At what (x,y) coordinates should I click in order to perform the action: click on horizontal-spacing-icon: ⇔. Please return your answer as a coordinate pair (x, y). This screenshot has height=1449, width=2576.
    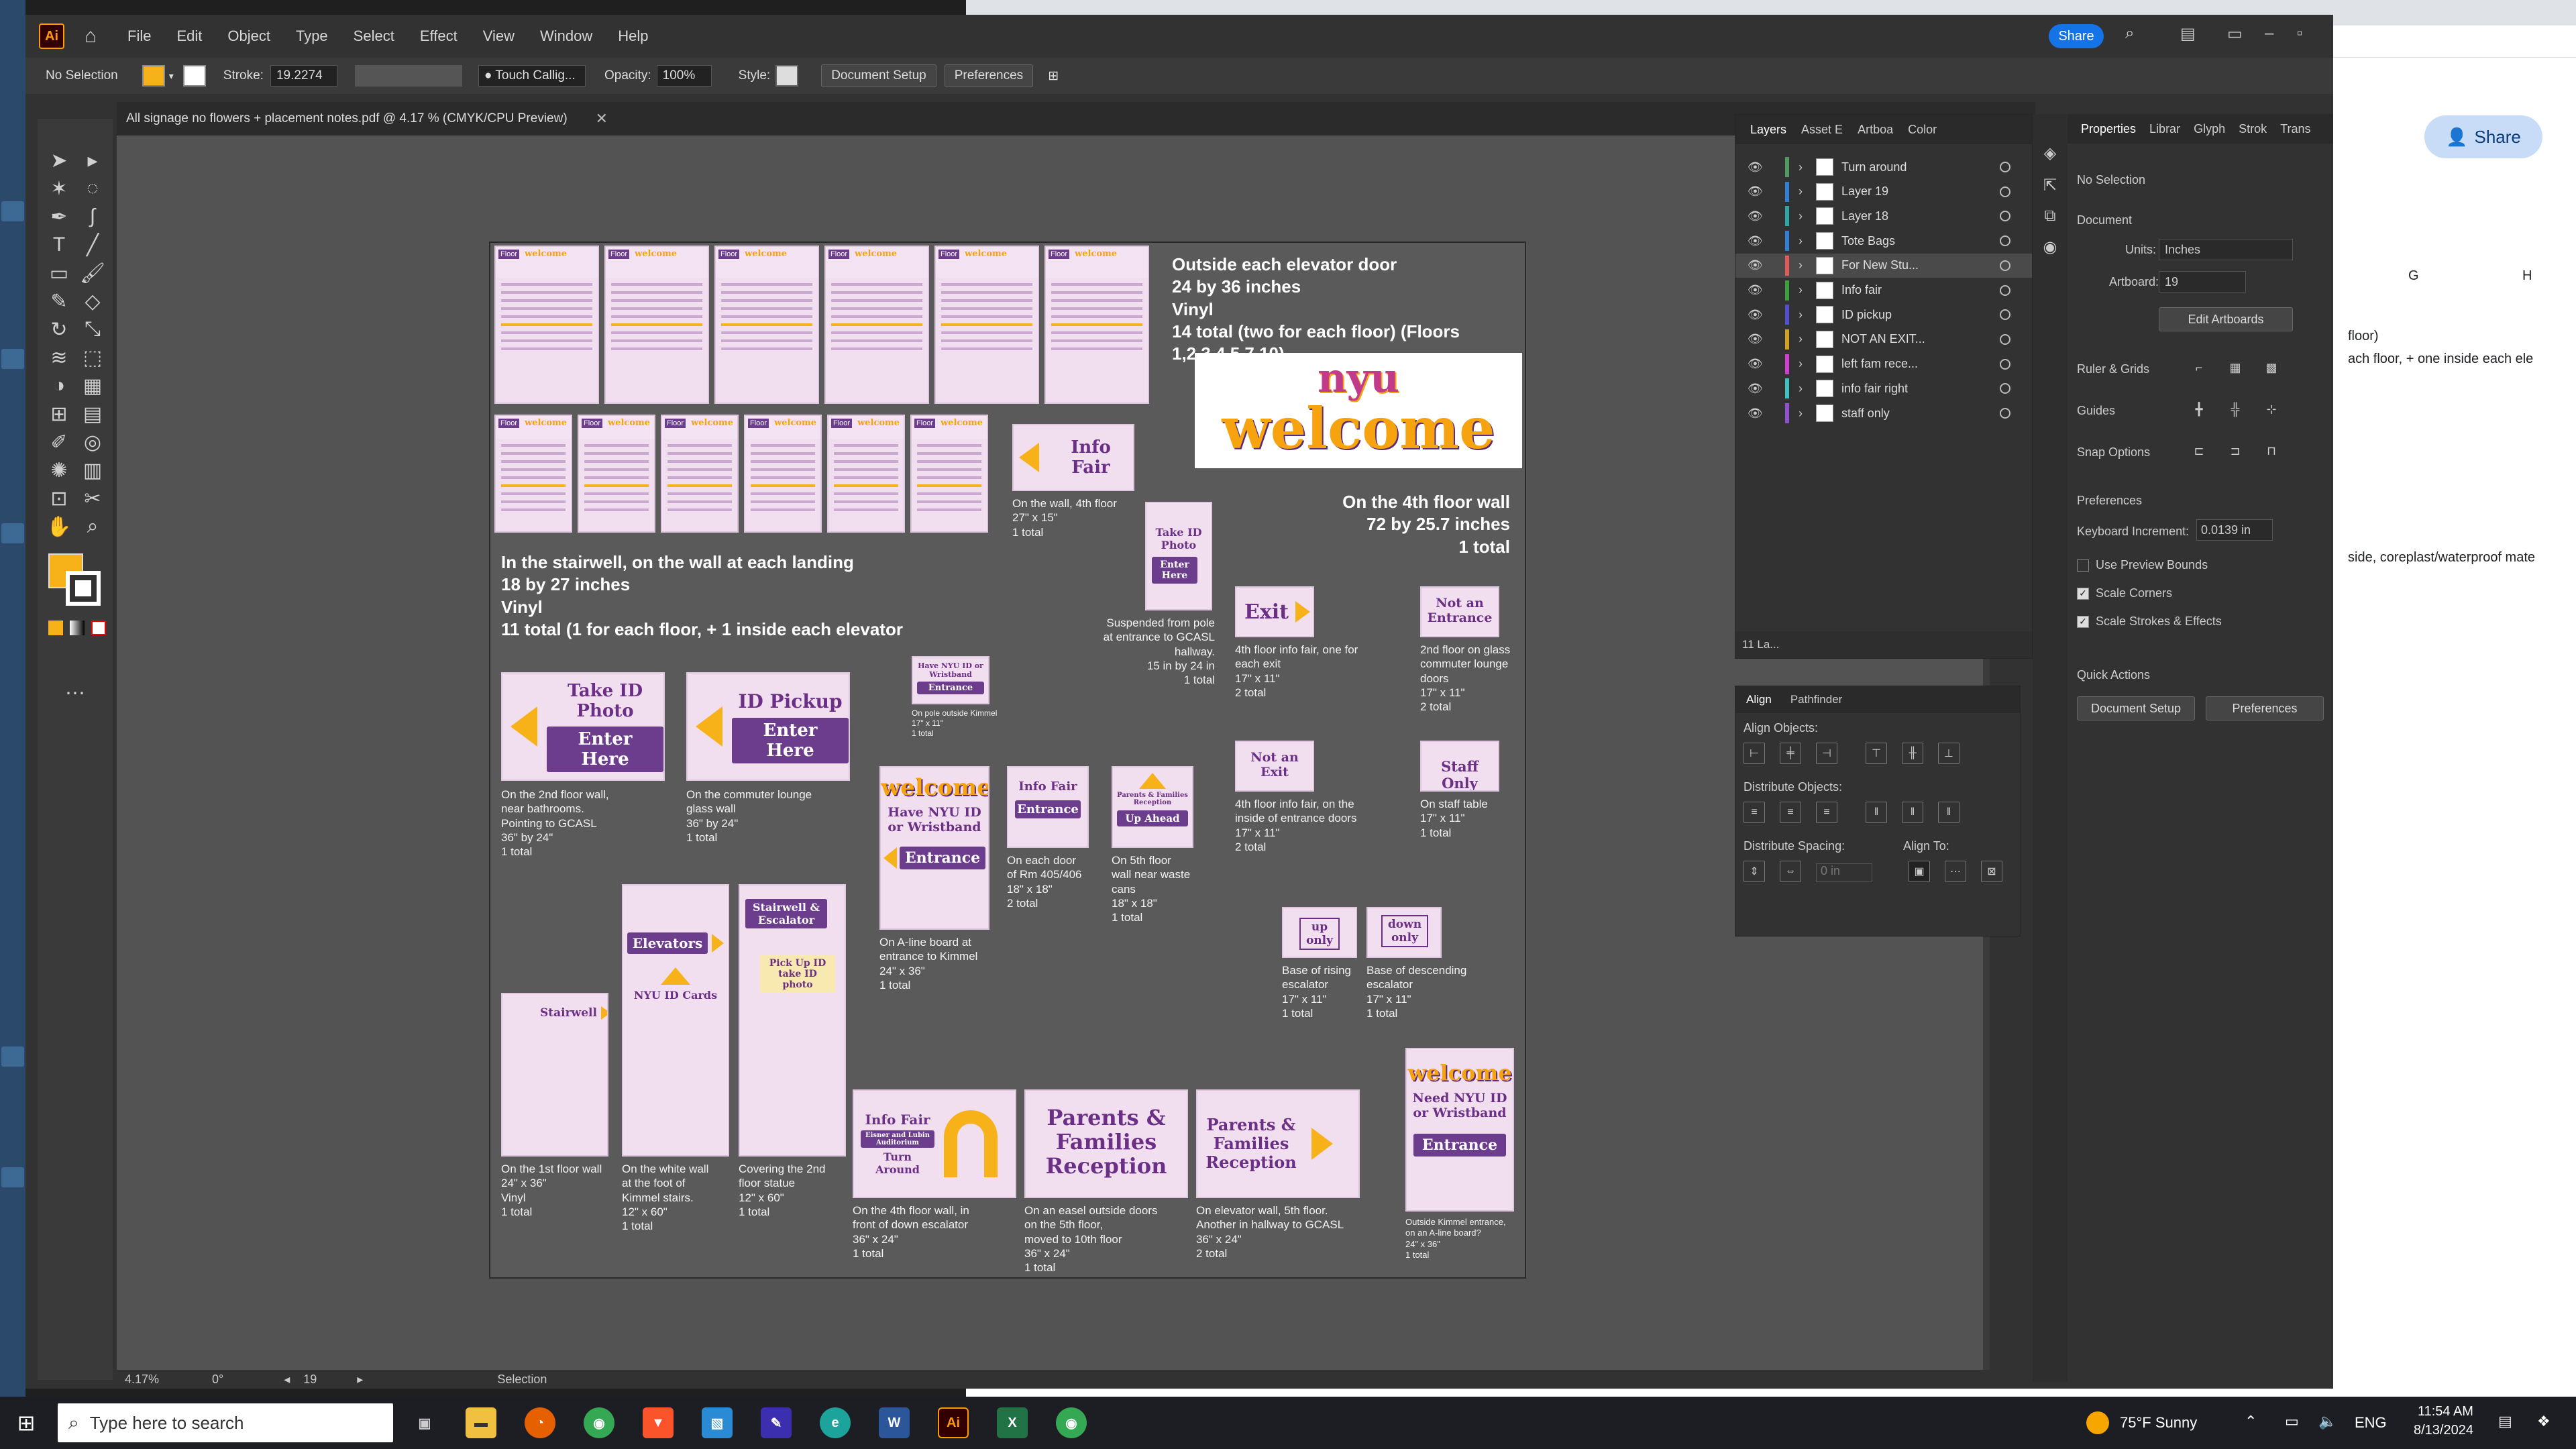
    Looking at the image, I should click on (1790, 871).